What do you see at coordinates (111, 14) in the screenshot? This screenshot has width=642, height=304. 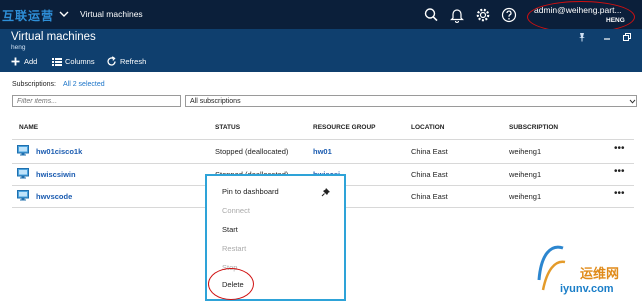 I see `breadcrumb: Virtual machines` at bounding box center [111, 14].